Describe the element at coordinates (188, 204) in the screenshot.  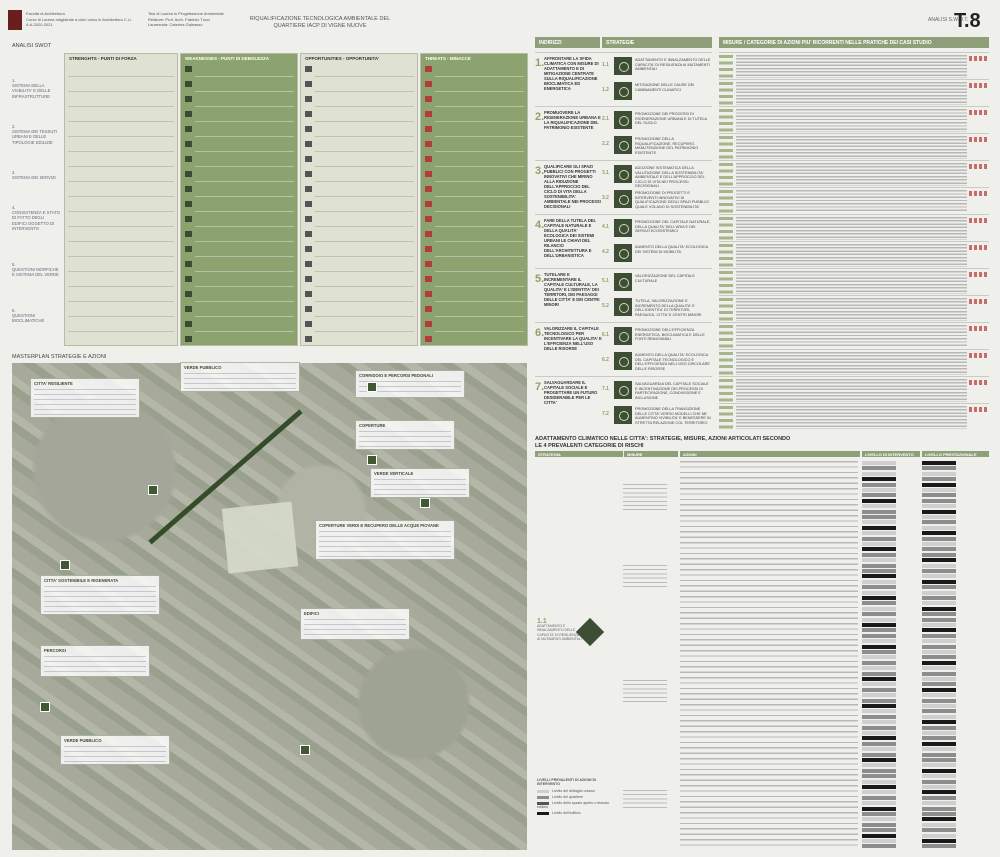
I see `swot-icons` at that location.